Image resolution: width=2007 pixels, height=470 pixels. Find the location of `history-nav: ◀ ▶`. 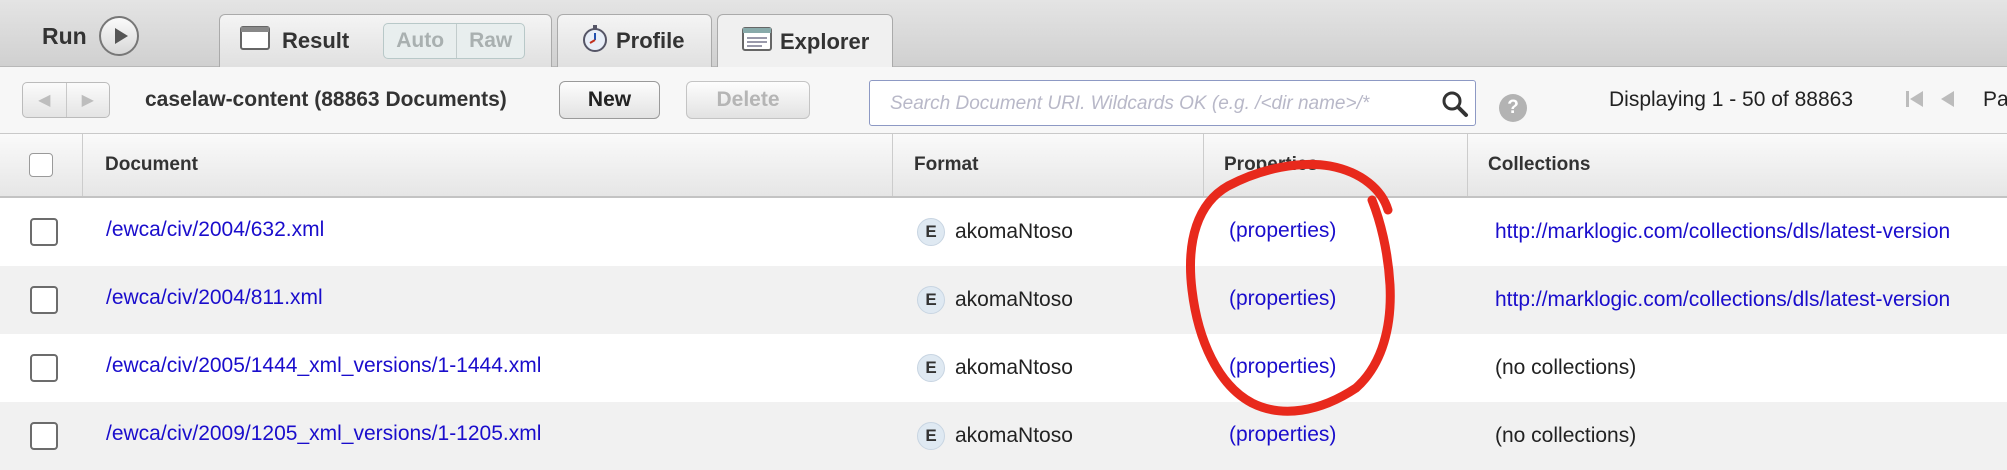

history-nav: ◀ ▶ is located at coordinates (66, 100).